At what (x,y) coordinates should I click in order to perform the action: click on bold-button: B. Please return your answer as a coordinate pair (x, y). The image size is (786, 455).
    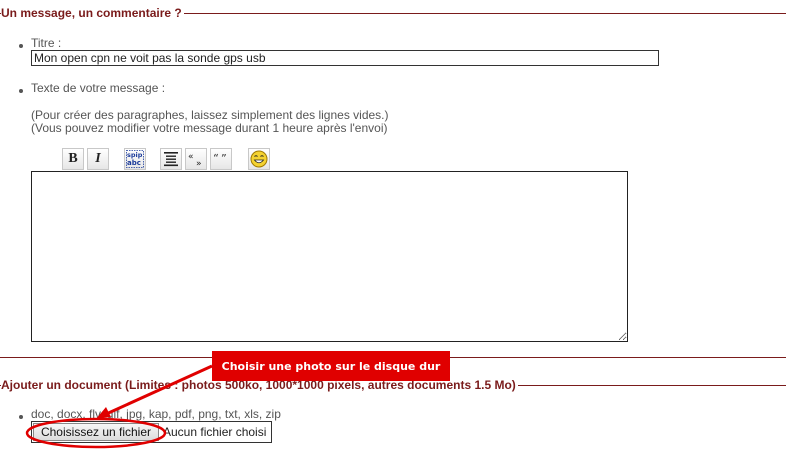
    Looking at the image, I should click on (73, 159).